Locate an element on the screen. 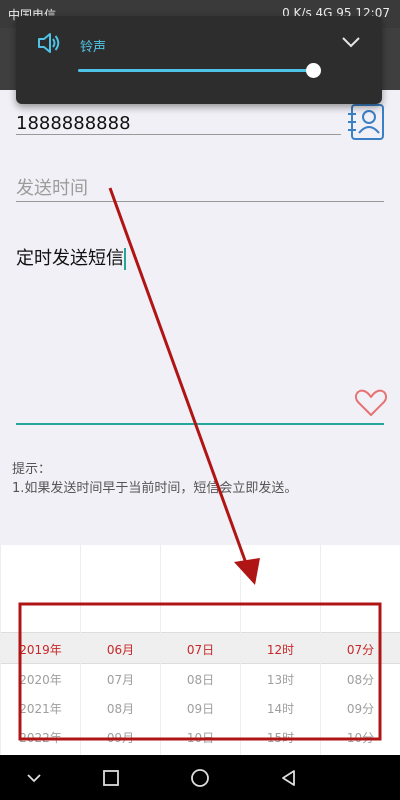 This screenshot has width=400, height=800. picker-column: 06月 07月 08月 09月 is located at coordinates (120, 650).